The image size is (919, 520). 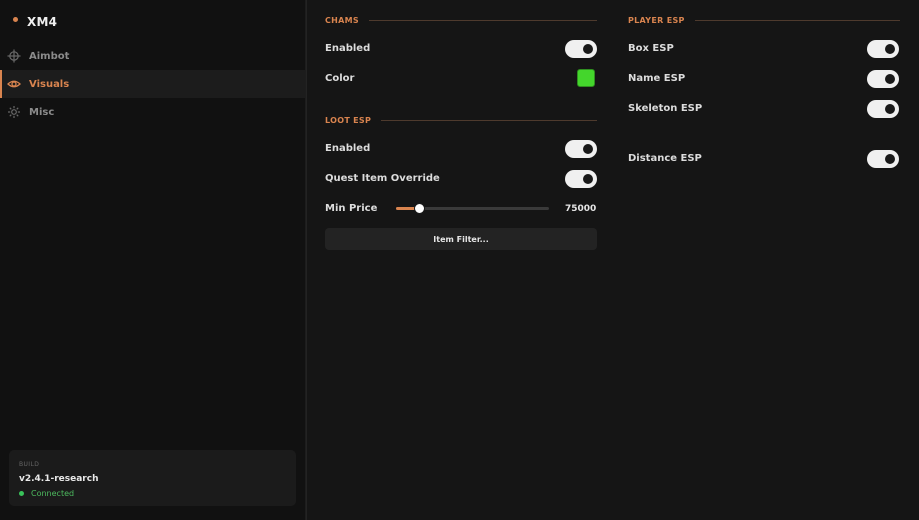 I want to click on status-dot-icon, so click(x=21, y=493).